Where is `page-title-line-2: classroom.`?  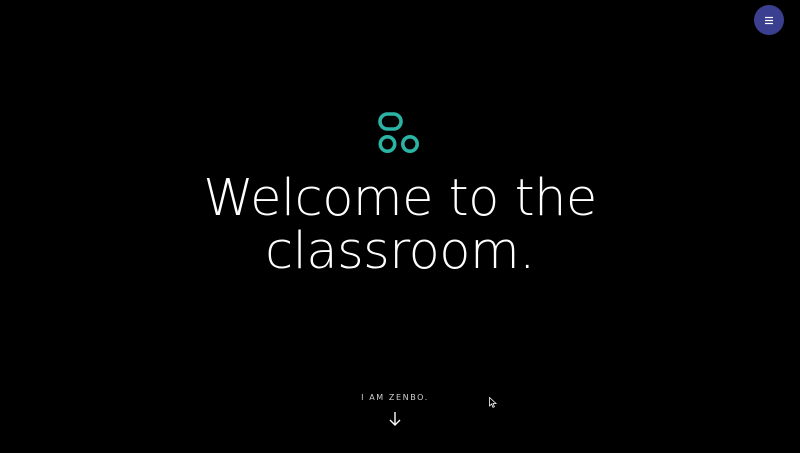 page-title-line-2: classroom. is located at coordinates (400, 251).